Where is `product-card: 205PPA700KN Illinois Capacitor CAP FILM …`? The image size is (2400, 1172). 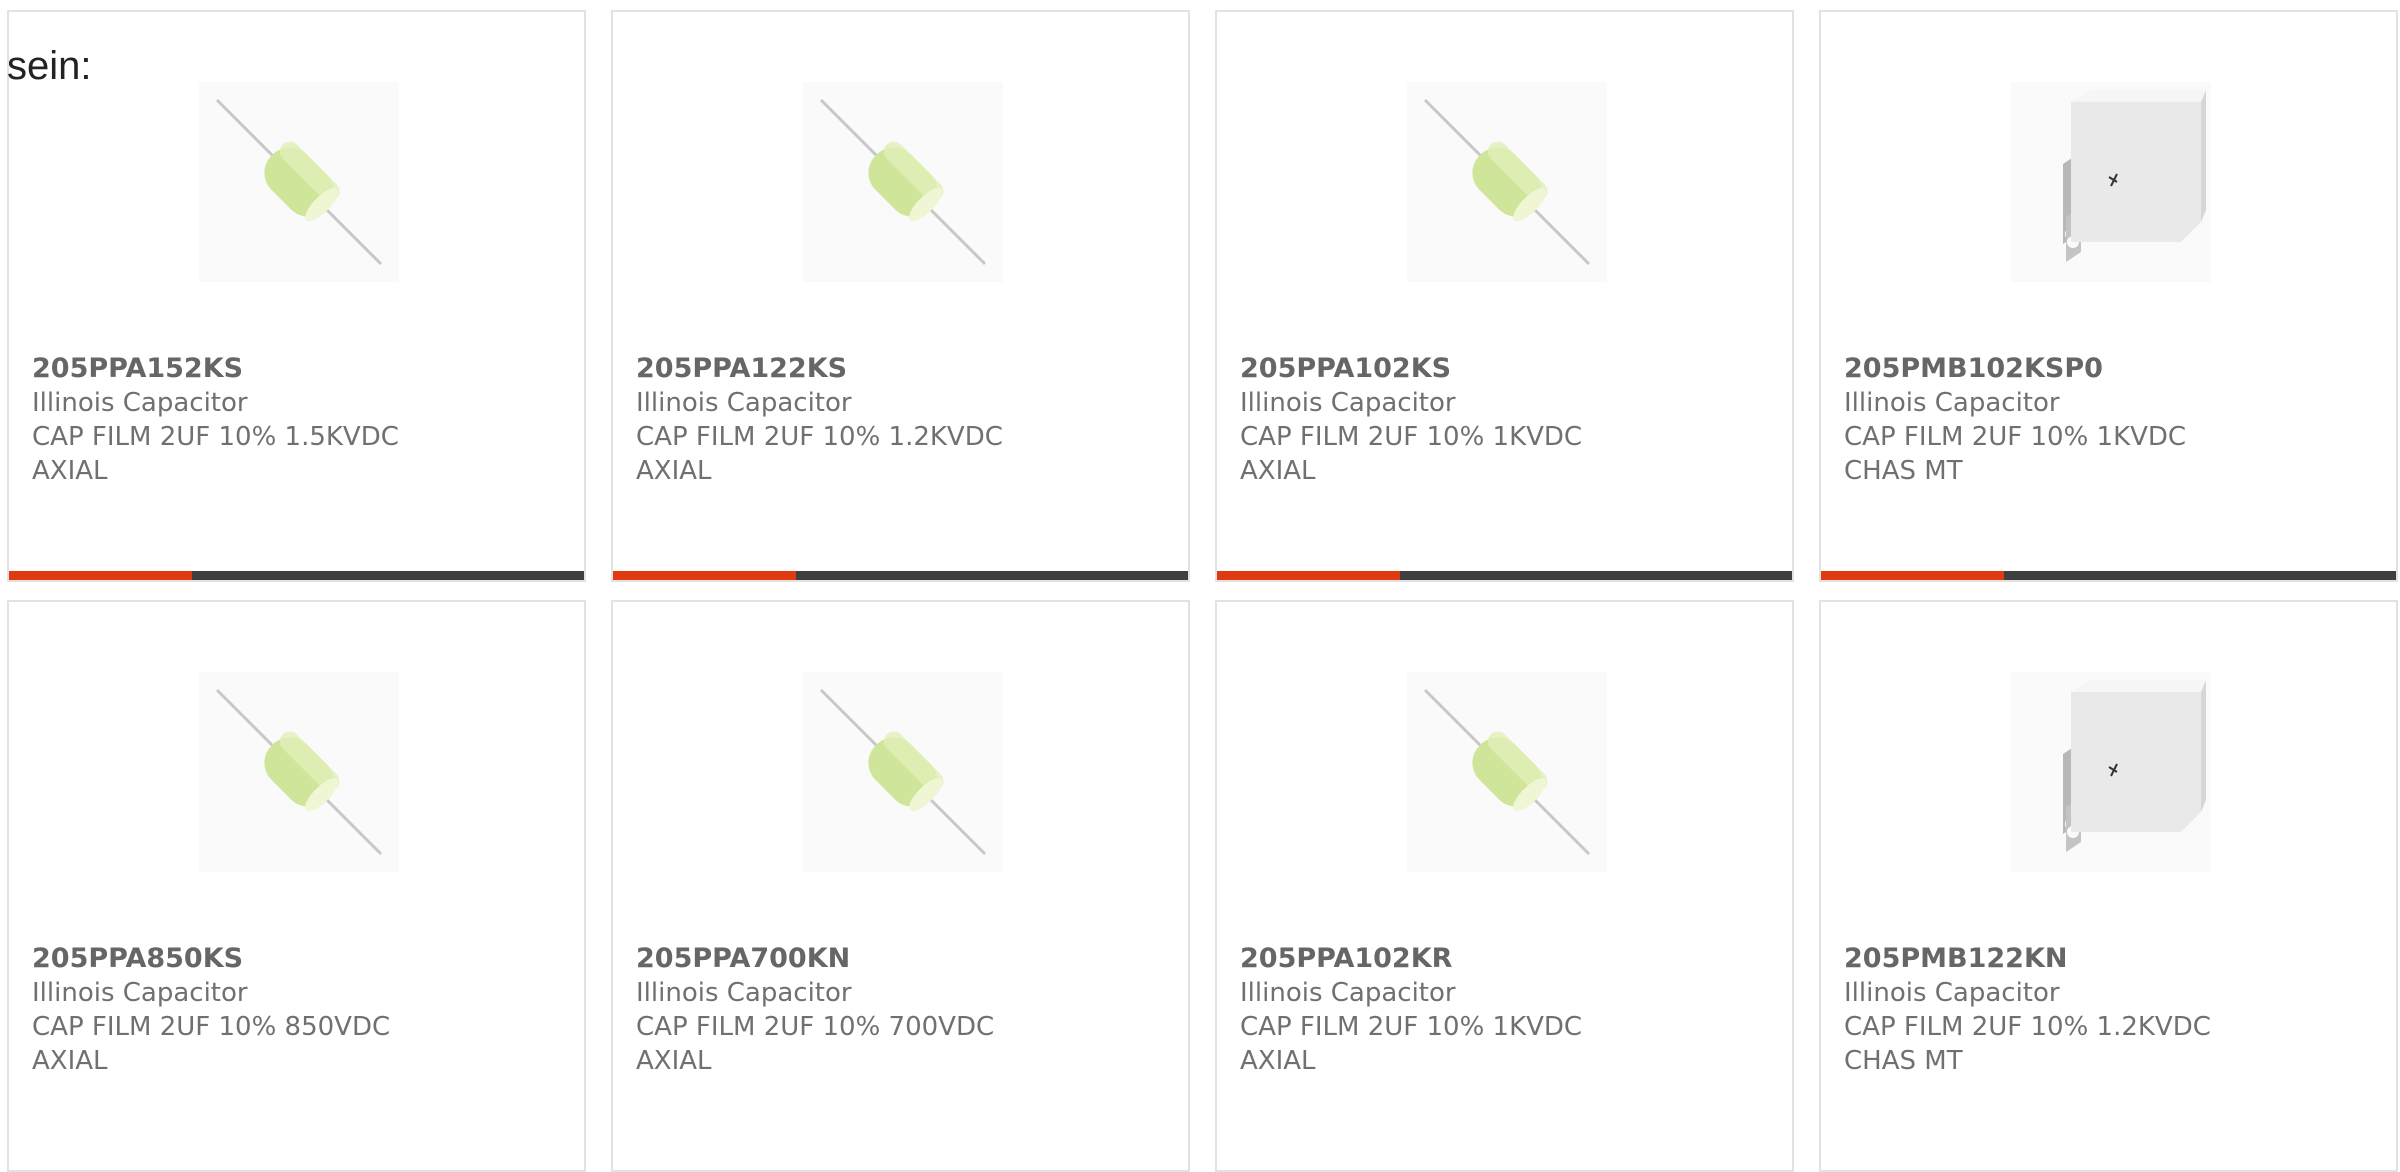 product-card: 205PPA700KN Illinois Capacitor CAP FILM … is located at coordinates (900, 886).